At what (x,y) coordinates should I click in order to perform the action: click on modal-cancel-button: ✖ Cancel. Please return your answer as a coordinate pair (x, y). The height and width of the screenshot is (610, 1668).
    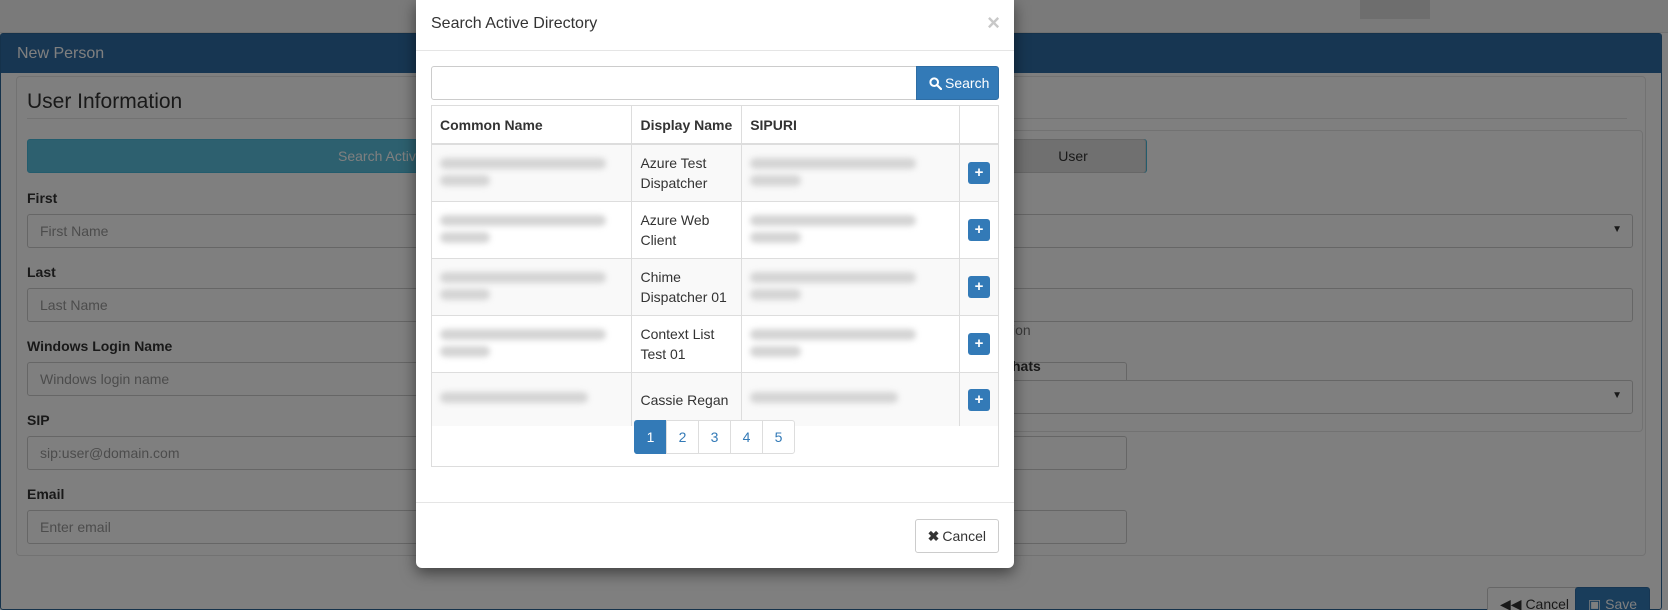
    Looking at the image, I should click on (956, 536).